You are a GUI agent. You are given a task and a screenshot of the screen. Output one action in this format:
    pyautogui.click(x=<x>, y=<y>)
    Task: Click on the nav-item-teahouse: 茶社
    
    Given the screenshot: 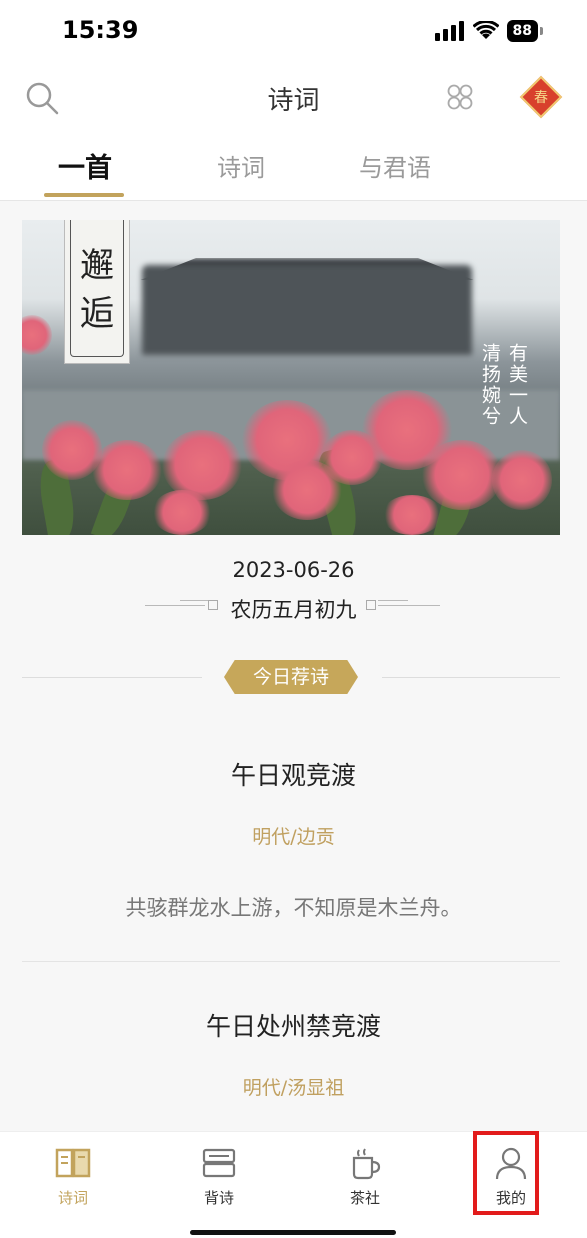 What is the action you would take?
    pyautogui.click(x=365, y=1182)
    